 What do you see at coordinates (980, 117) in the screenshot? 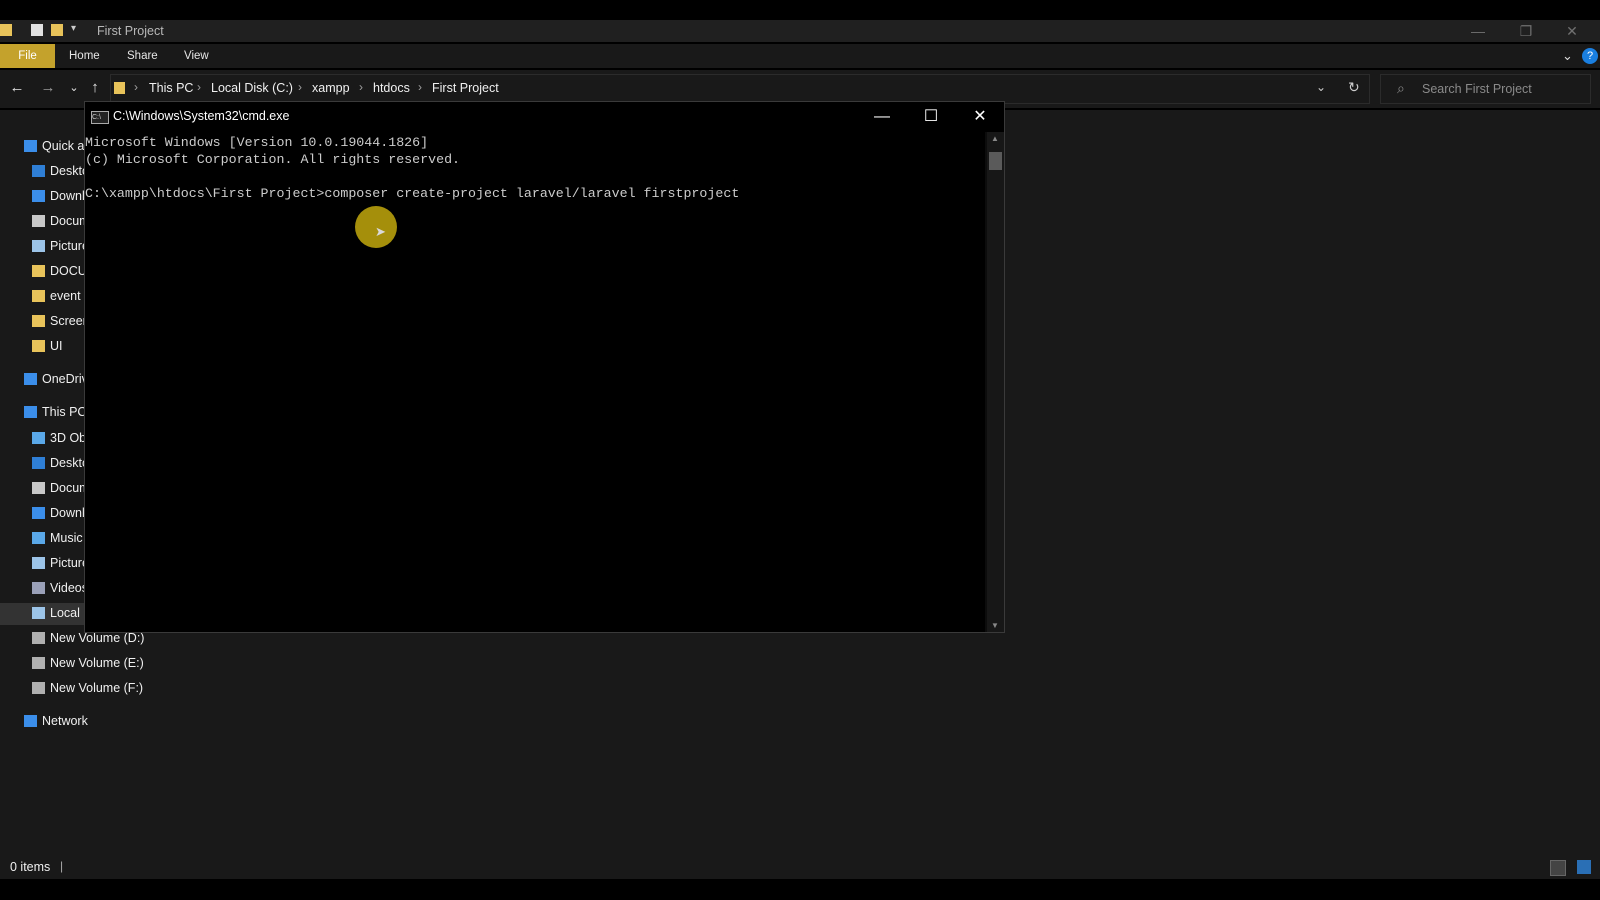
I see `cmd-close-button: ✕` at bounding box center [980, 117].